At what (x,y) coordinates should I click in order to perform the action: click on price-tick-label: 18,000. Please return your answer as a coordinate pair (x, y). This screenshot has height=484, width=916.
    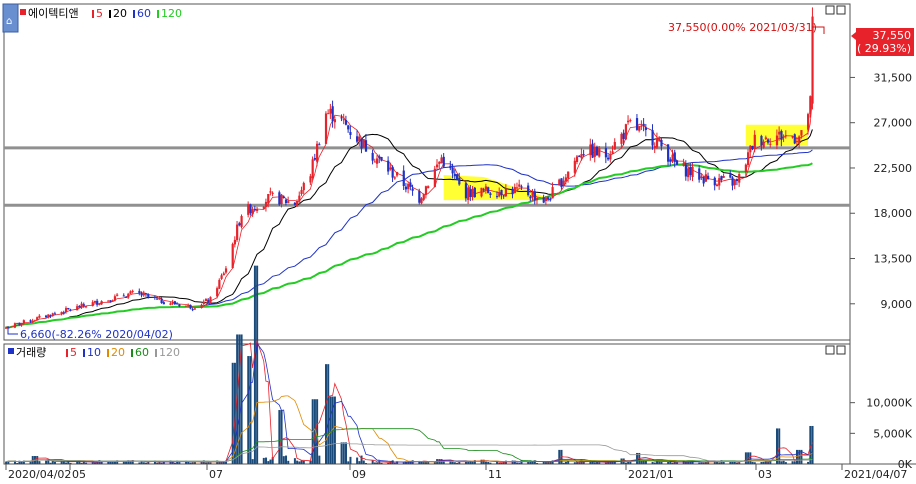
    Looking at the image, I should click on (893, 213).